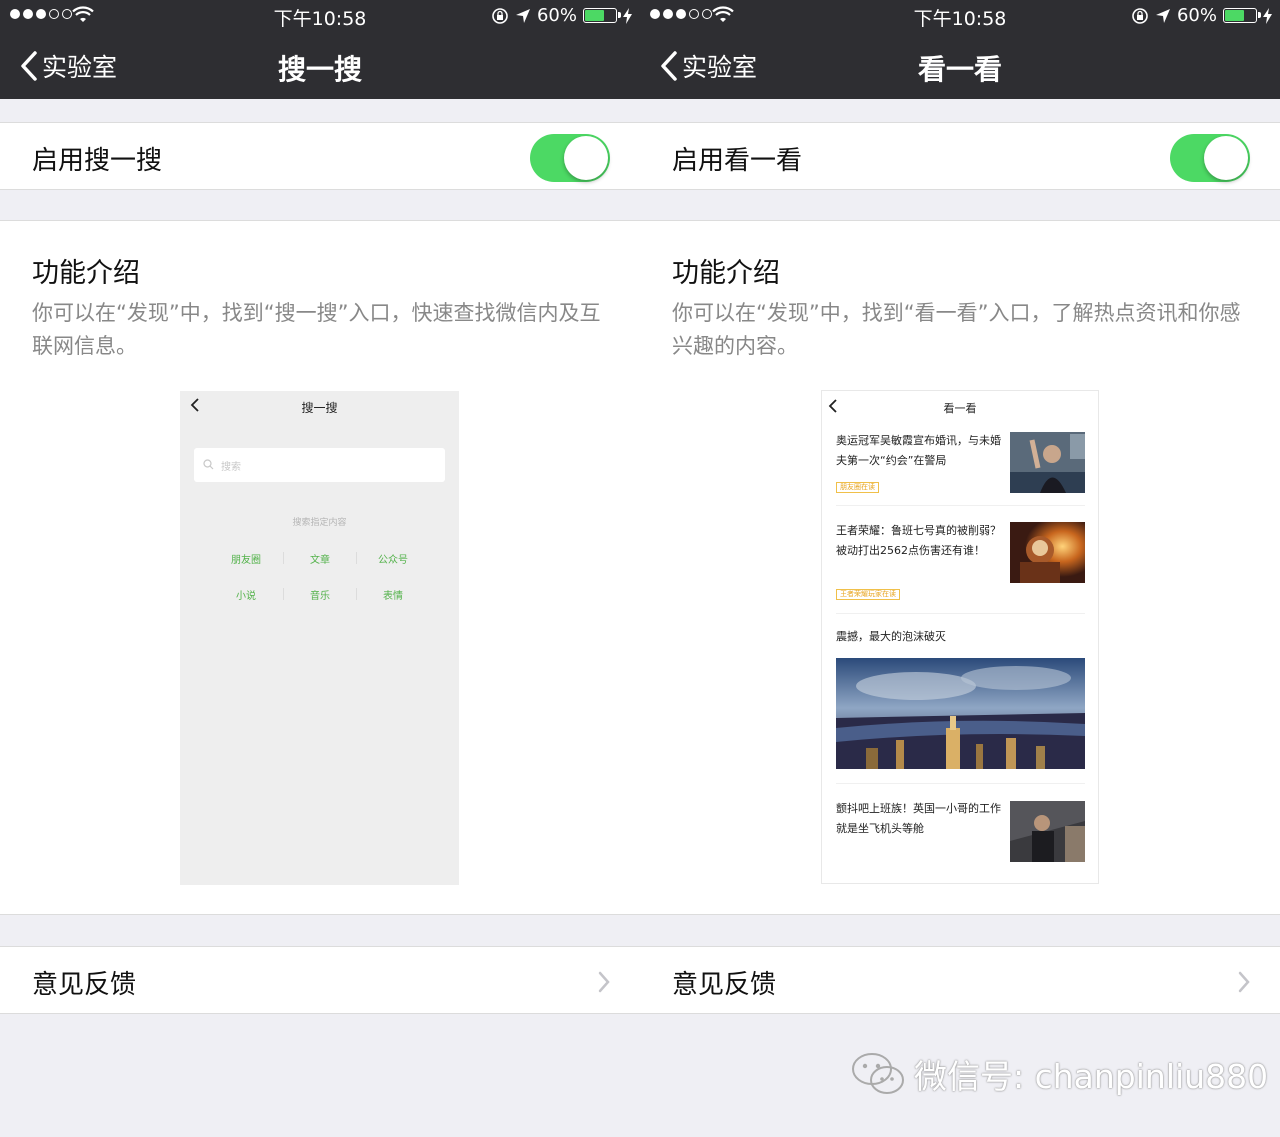 Image resolution: width=1280 pixels, height=1137 pixels. Describe the element at coordinates (918, 818) in the screenshot. I see `news-item-title: 颤抖吧上班族！英国一小哥的工作就是坐飞机头等舱` at that location.